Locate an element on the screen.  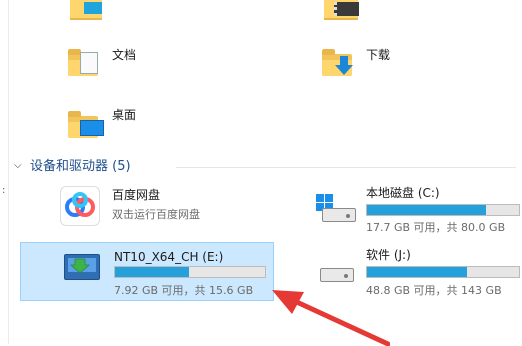
document-page-icon is located at coordinates (89, 63).